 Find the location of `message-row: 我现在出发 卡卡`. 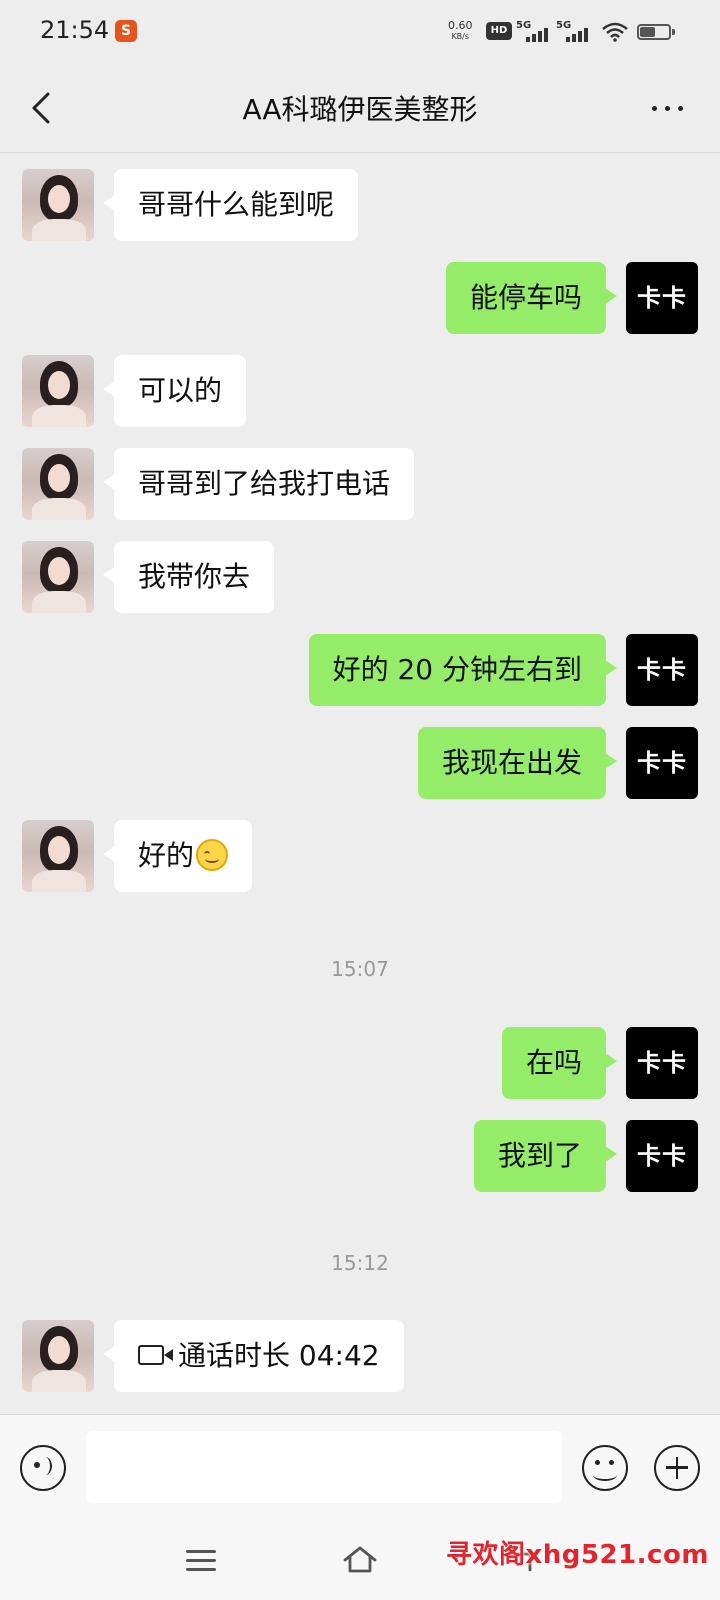

message-row: 我现在出发 卡卡 is located at coordinates (360, 763).